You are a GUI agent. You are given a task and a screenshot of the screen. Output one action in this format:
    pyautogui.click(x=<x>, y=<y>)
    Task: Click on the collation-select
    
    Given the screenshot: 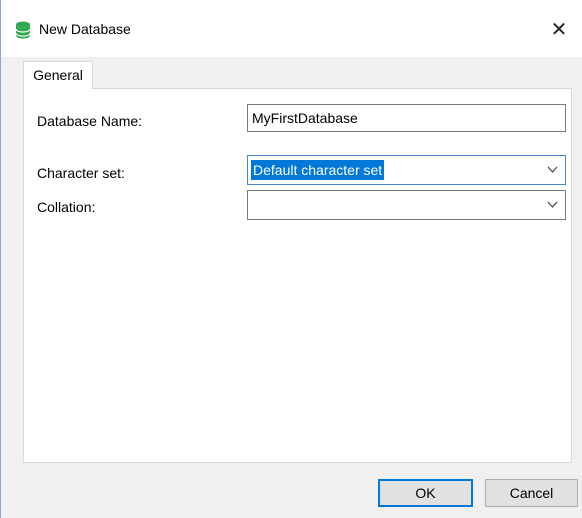 What is the action you would take?
    pyautogui.click(x=406, y=205)
    